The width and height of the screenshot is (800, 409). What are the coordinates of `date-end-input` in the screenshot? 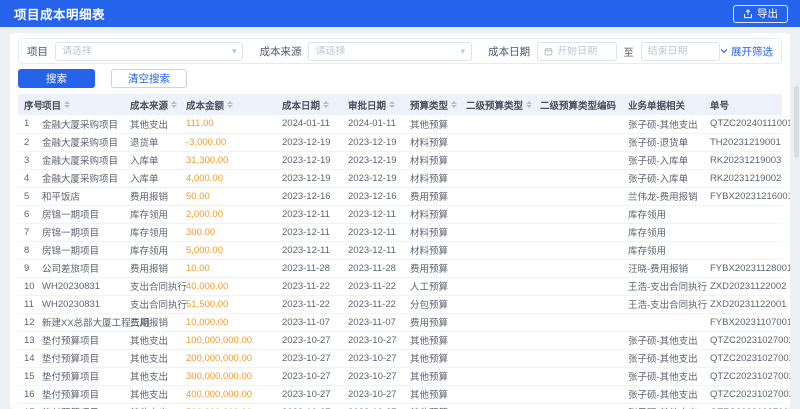 It's located at (680, 51).